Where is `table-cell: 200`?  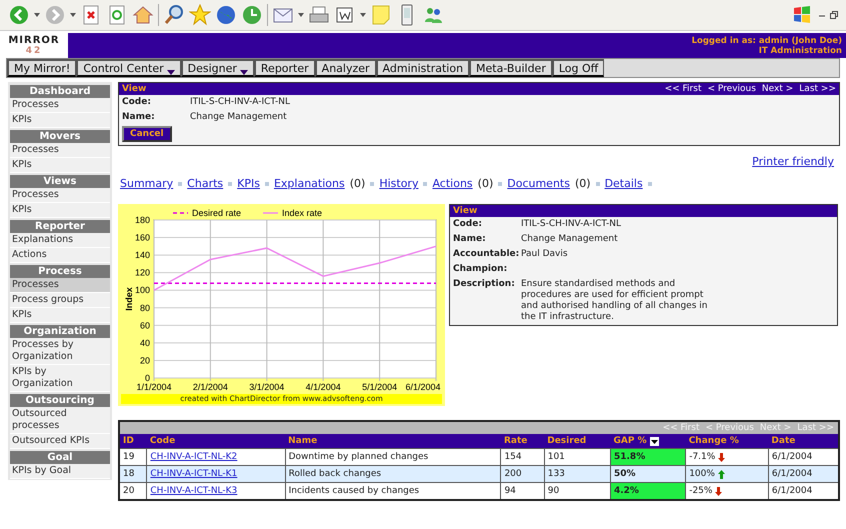
table-cell: 200 is located at coordinates (522, 474).